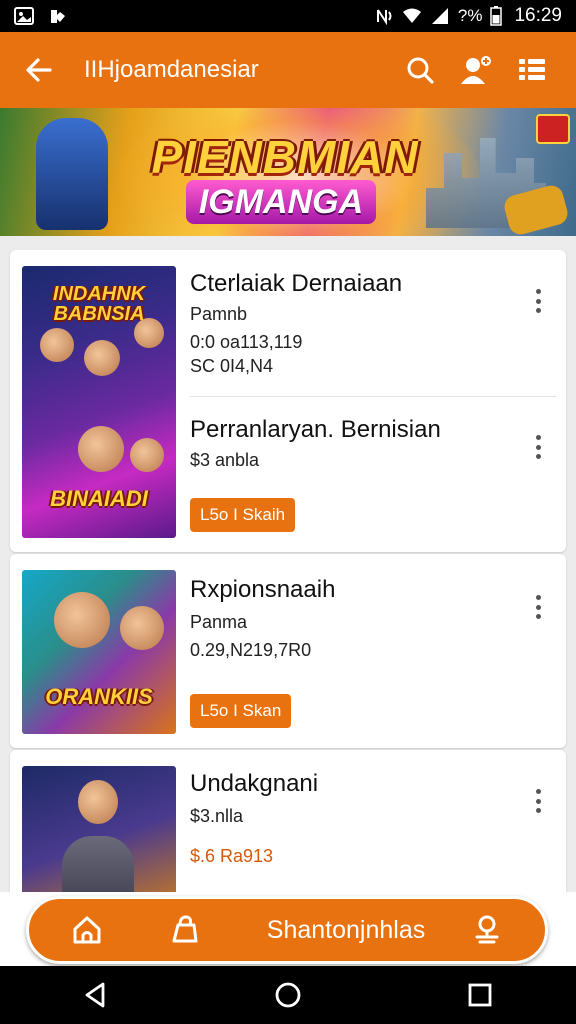 This screenshot has height=1024, width=576. What do you see at coordinates (254, 783) in the screenshot?
I see `item-title: Undakgnani` at bounding box center [254, 783].